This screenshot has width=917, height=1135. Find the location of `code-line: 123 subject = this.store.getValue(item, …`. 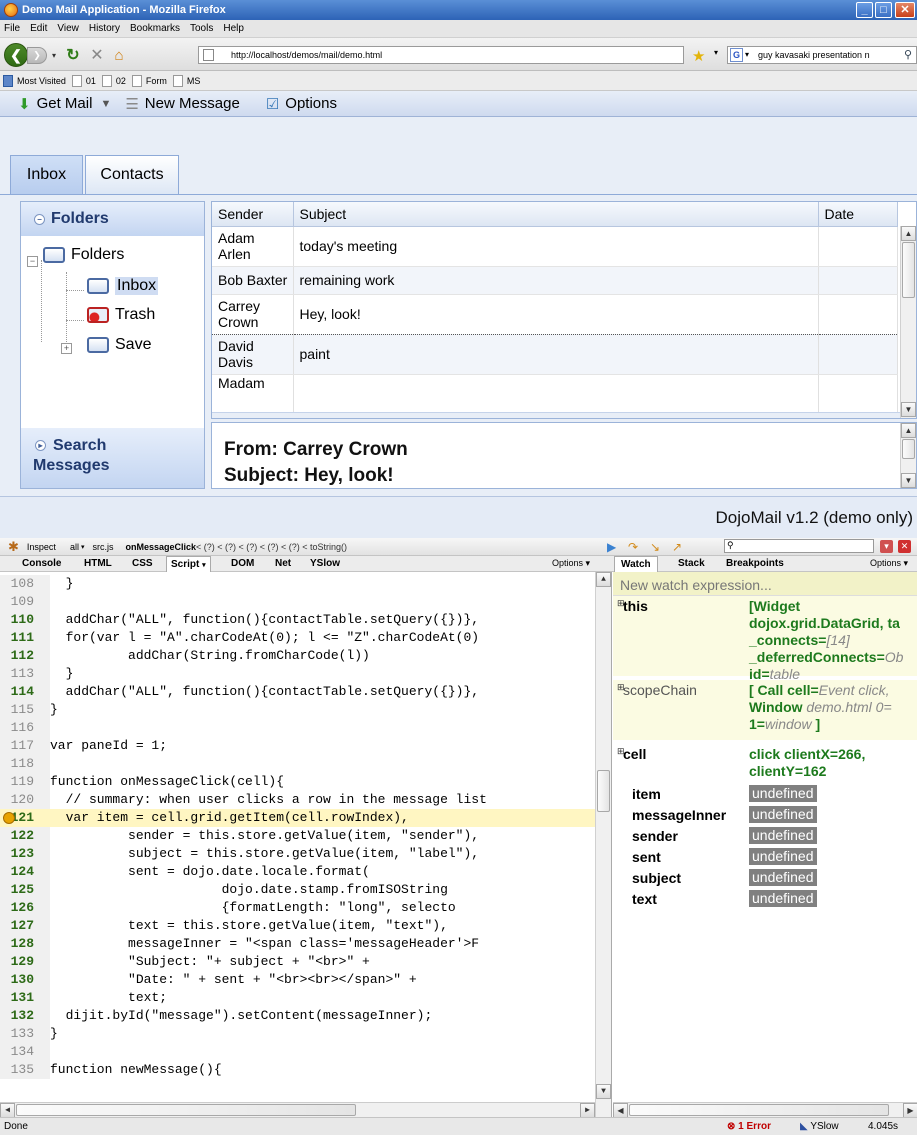

code-line: 123 subject = this.store.getValue(item, … is located at coordinates (298, 854).